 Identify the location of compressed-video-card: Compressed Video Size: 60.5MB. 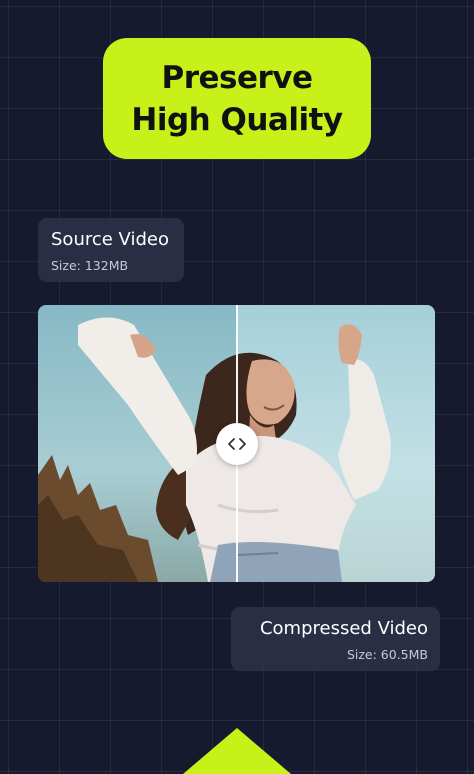
(335, 639).